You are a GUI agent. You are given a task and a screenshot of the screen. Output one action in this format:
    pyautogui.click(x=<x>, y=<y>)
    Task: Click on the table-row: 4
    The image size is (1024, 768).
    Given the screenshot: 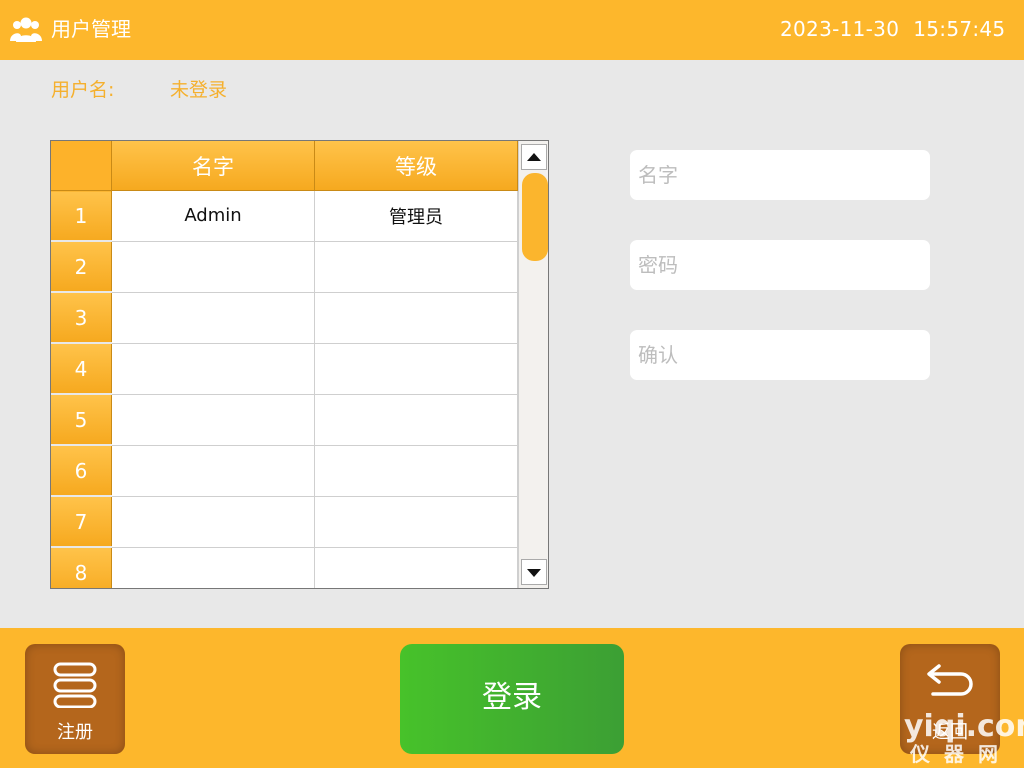 What is the action you would take?
    pyautogui.click(x=284, y=369)
    